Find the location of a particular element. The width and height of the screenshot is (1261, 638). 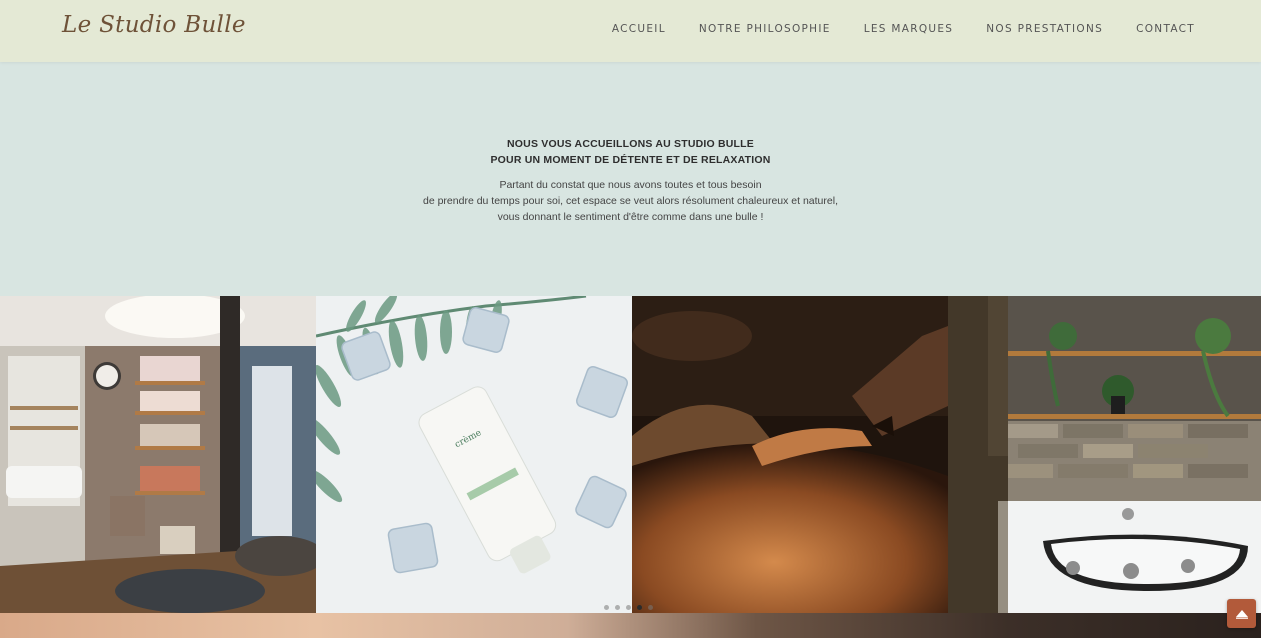

site-logo: Le Studio Bulle is located at coordinates (154, 25).